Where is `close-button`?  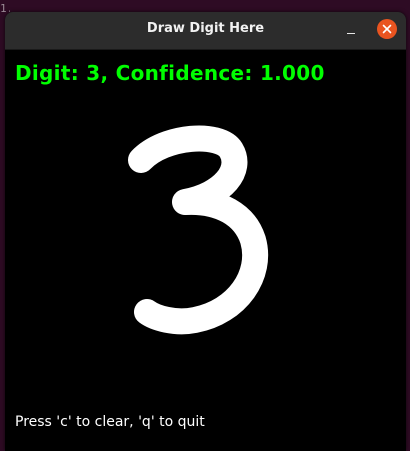
close-button is located at coordinates (387, 29).